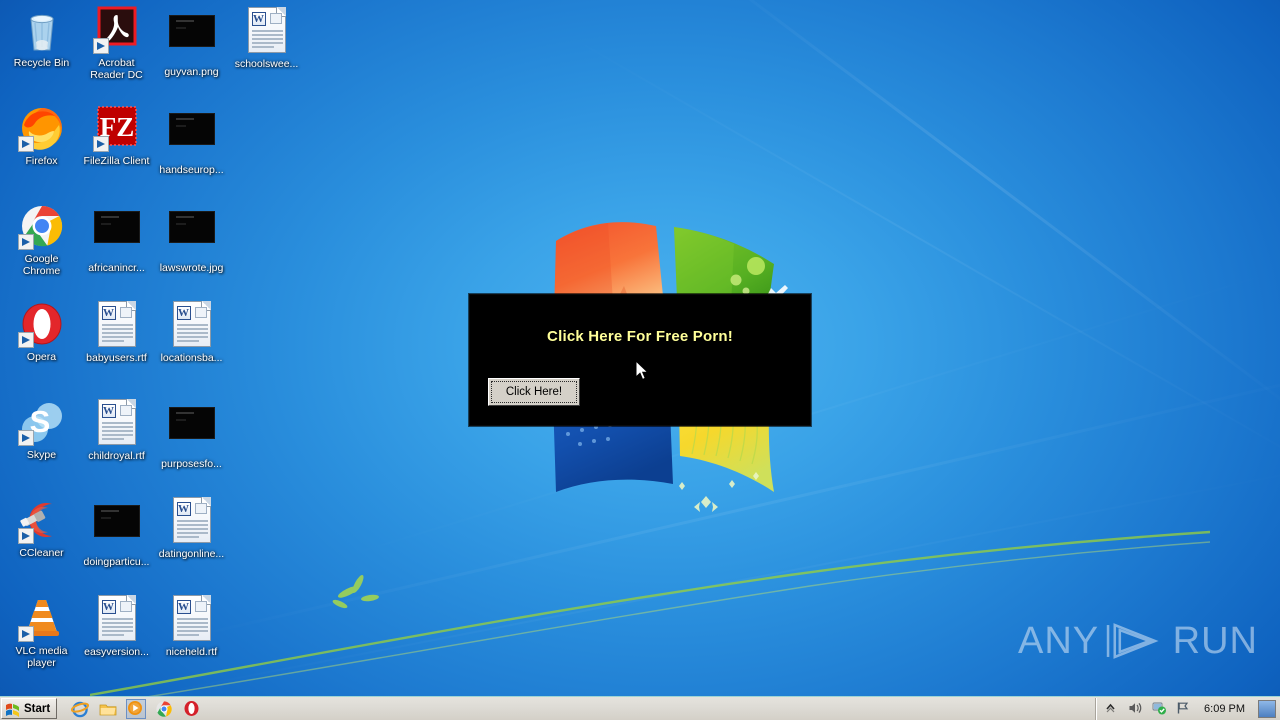  Describe the element at coordinates (1135, 708) in the screenshot. I see `volume-icon` at that location.